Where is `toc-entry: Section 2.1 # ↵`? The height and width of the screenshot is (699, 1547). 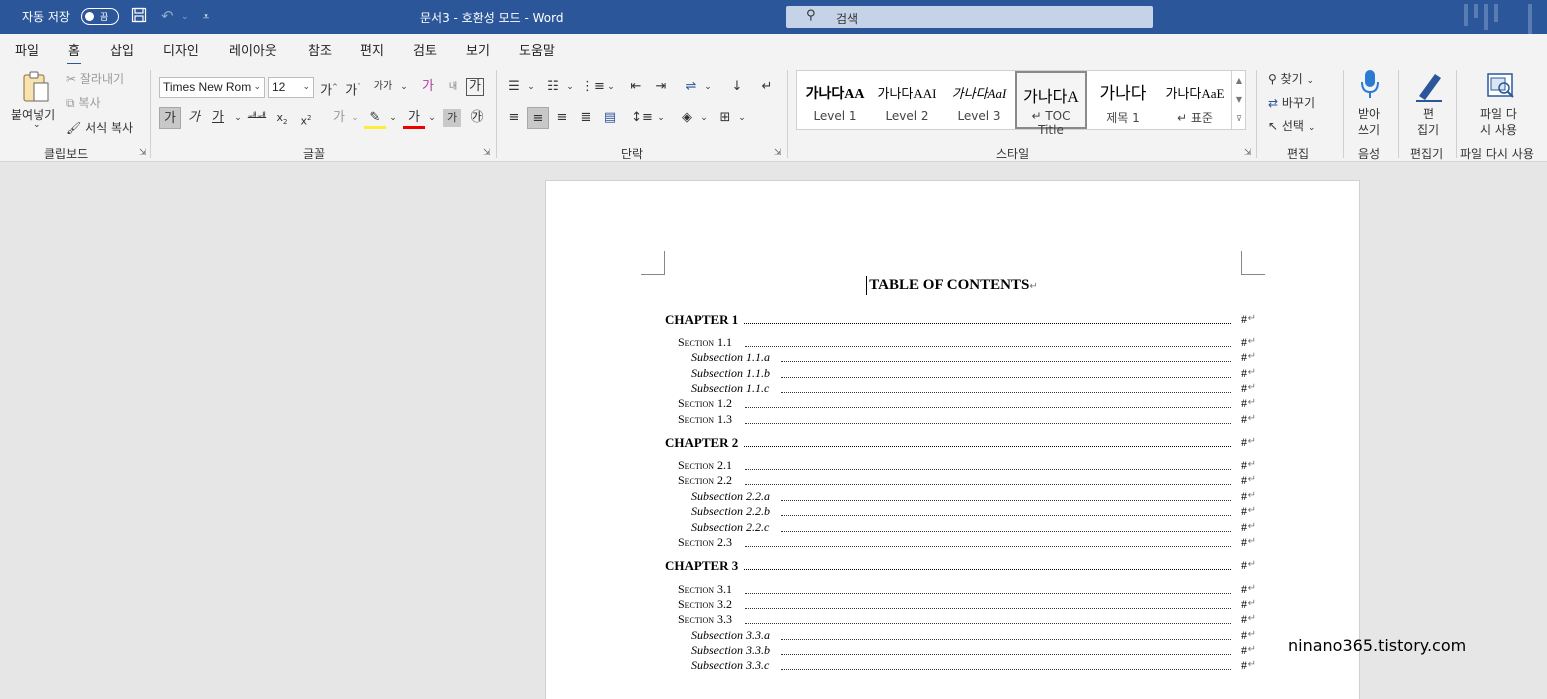
toc-entry: Section 2.1 # ↵ is located at coordinates (953, 465).